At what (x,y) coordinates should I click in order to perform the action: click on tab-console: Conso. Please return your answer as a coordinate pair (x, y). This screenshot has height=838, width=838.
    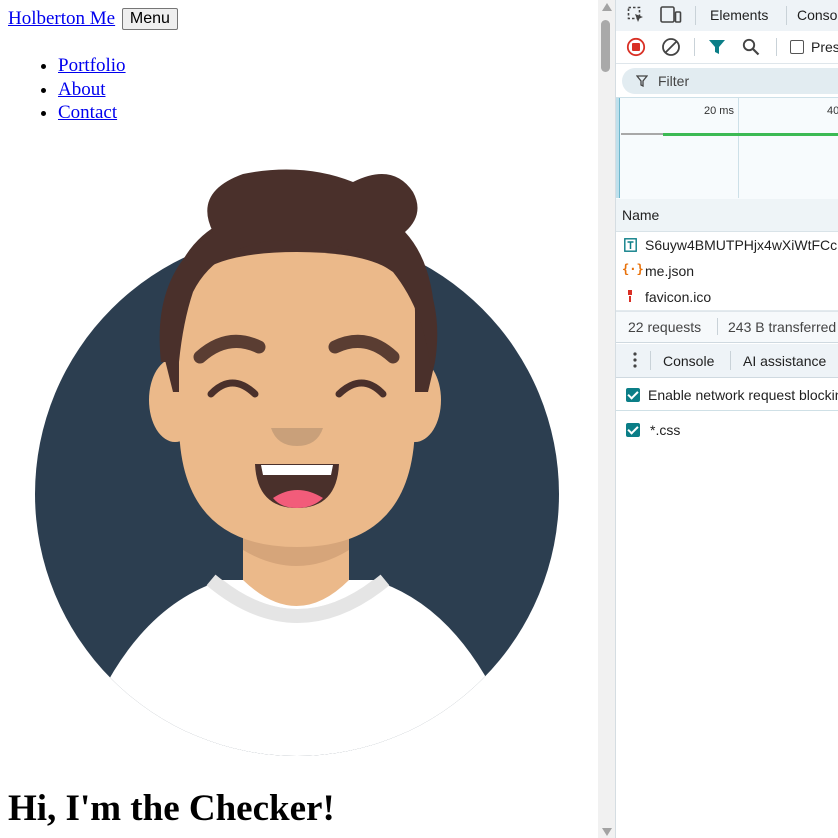
    Looking at the image, I should click on (817, 15).